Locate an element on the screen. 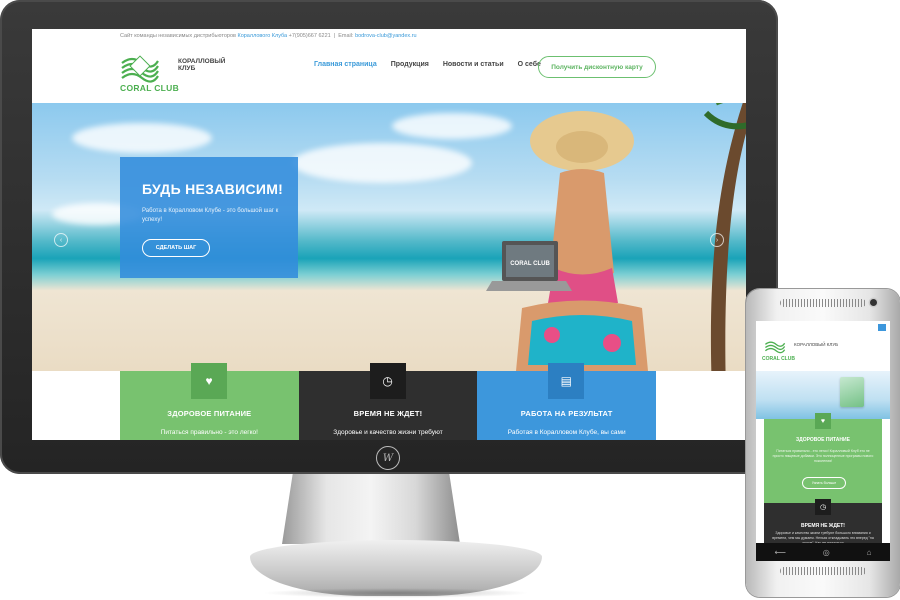 Image resolution: width=900 pixels, height=600 pixels. hamburger-menu-icon is located at coordinates (882, 327).